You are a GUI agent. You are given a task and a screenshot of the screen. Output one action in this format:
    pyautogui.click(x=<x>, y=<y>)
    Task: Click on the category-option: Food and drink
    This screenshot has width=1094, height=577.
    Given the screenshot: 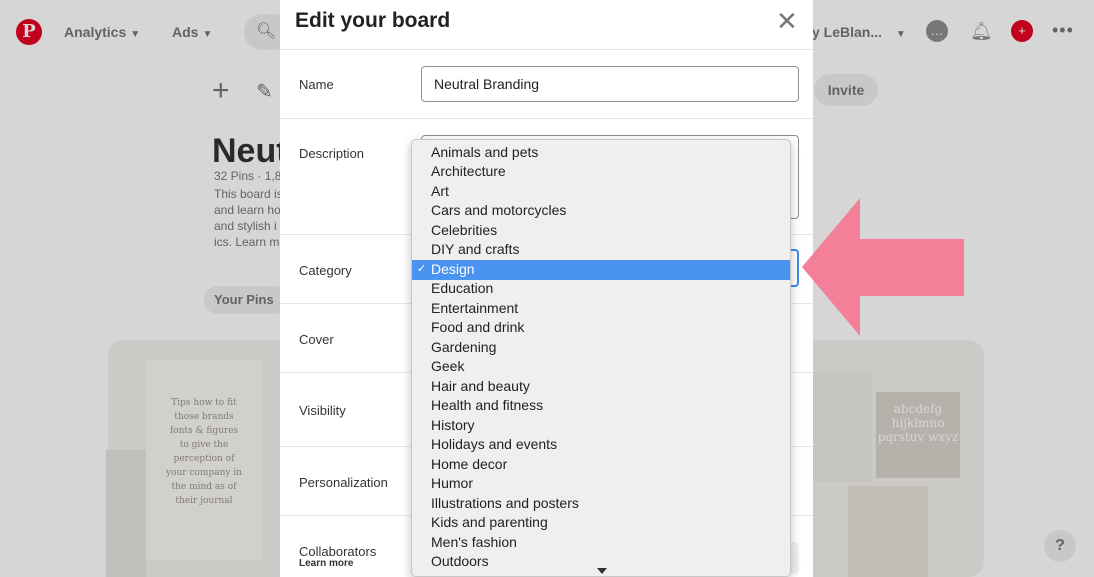 What is the action you would take?
    pyautogui.click(x=601, y=328)
    